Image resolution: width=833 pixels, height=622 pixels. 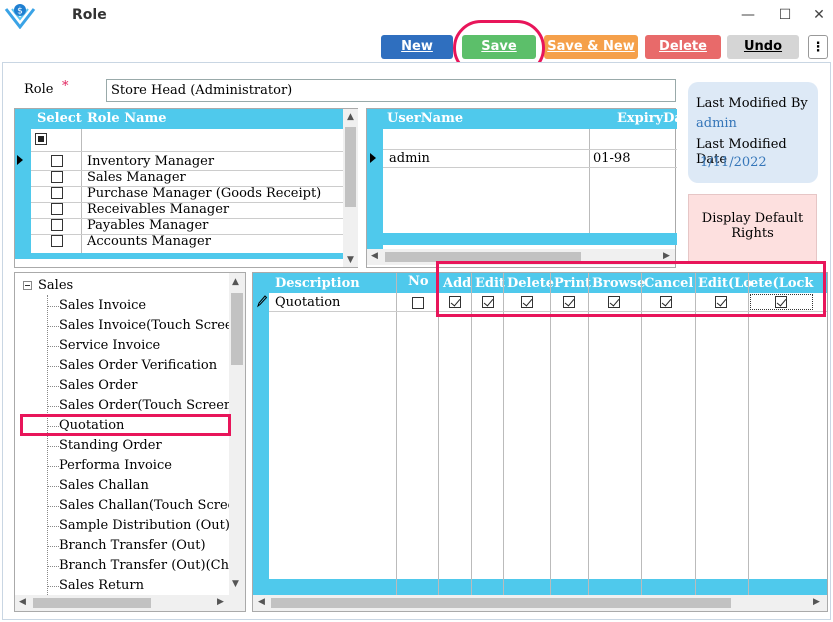 What do you see at coordinates (23, 194) in the screenshot?
I see `row-indicator-column` at bounding box center [23, 194].